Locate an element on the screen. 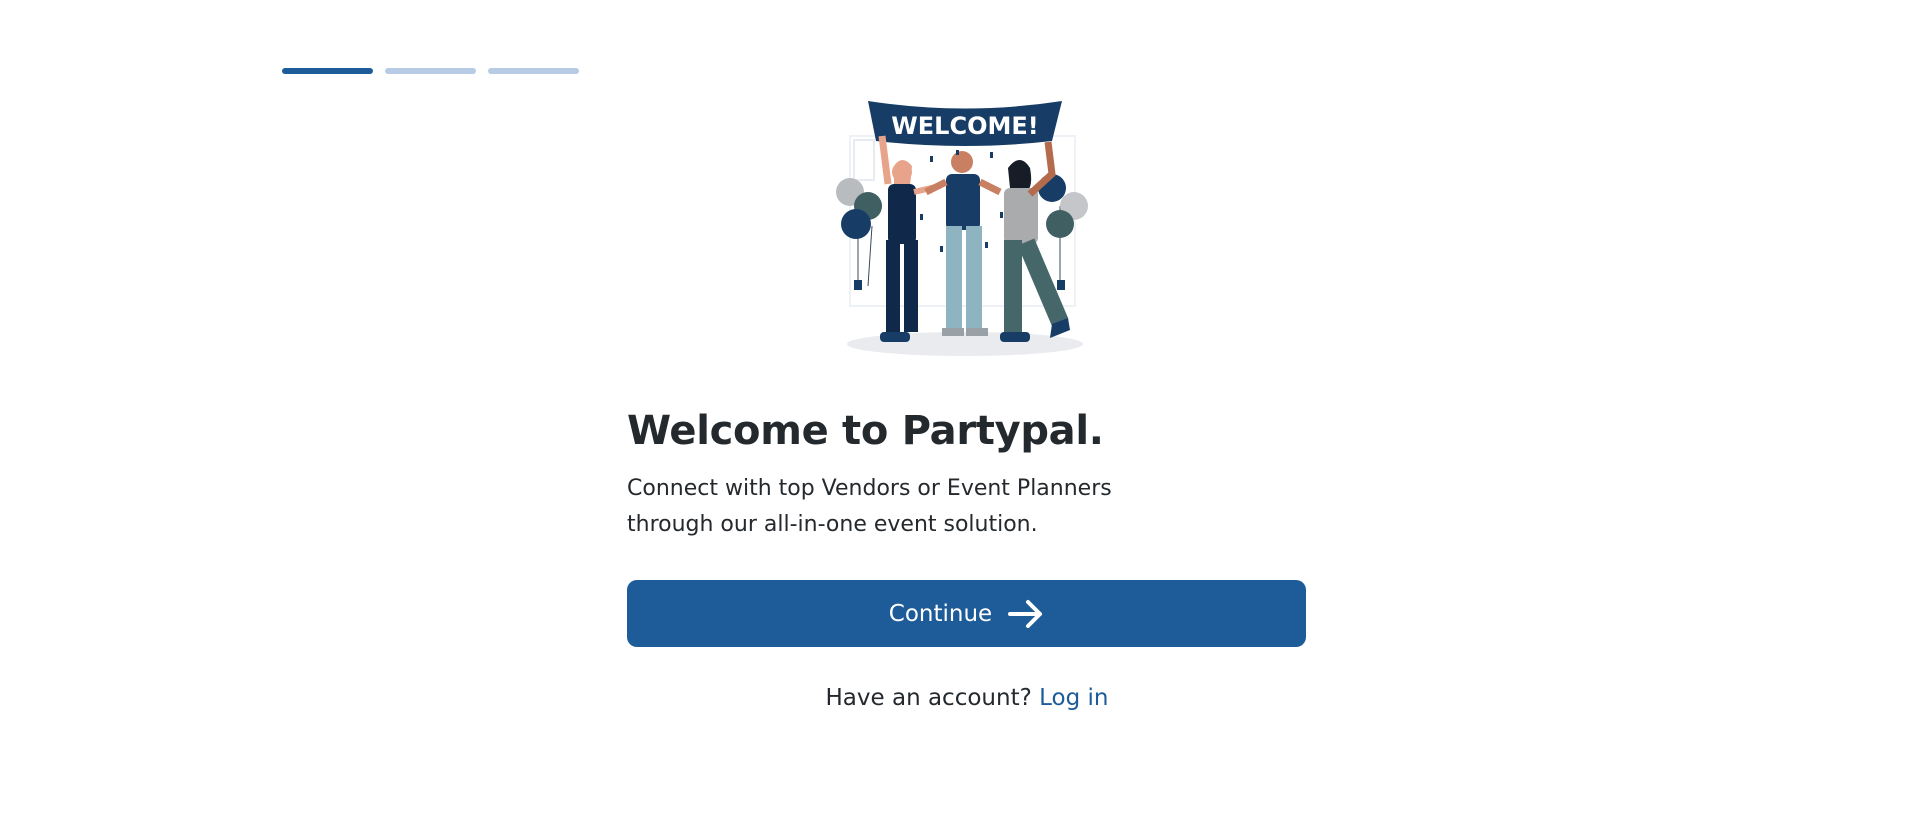 The width and height of the screenshot is (1920, 819). continue-button: Continue is located at coordinates (966, 613).